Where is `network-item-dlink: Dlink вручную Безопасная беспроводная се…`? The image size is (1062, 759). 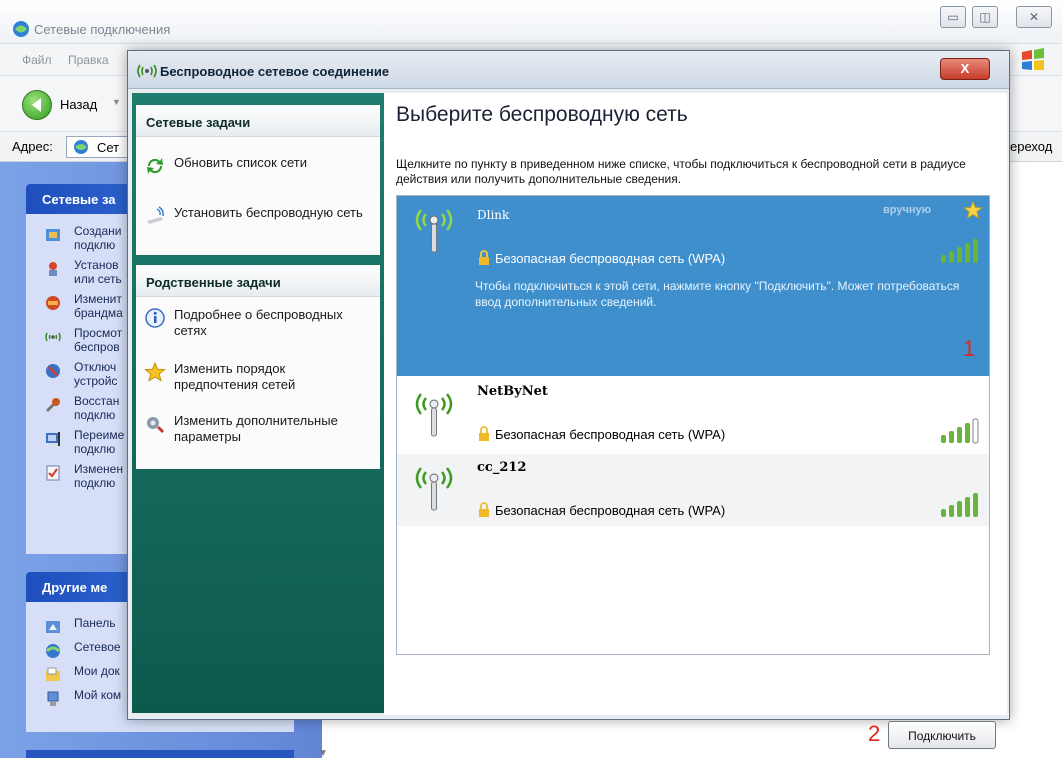 network-item-dlink: Dlink вручную Безопасная беспроводная се… is located at coordinates (693, 286).